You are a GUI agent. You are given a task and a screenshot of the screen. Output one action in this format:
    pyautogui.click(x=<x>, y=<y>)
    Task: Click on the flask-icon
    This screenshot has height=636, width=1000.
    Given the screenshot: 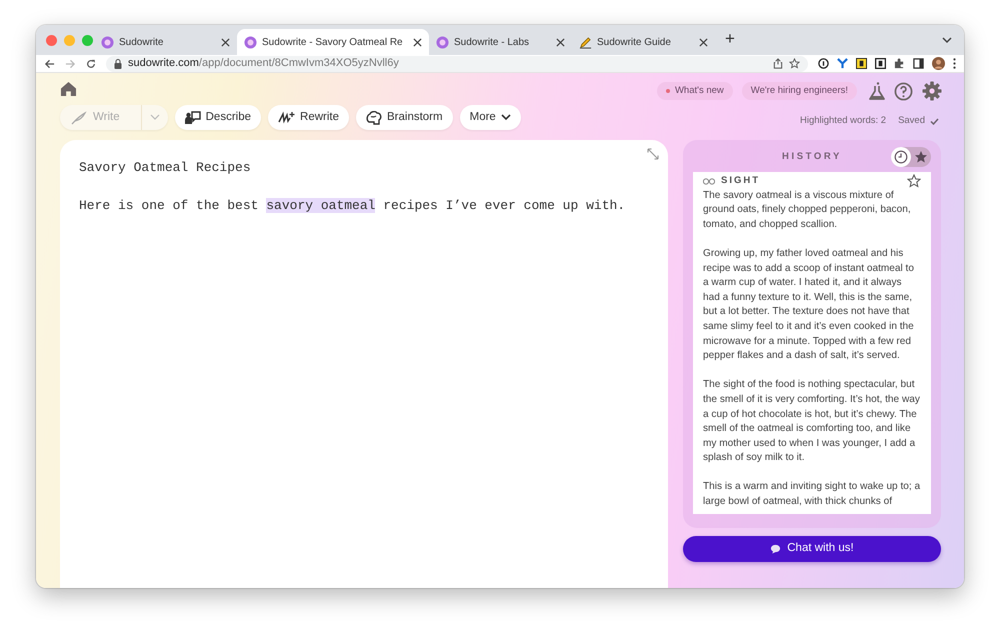 What is the action you would take?
    pyautogui.click(x=877, y=91)
    